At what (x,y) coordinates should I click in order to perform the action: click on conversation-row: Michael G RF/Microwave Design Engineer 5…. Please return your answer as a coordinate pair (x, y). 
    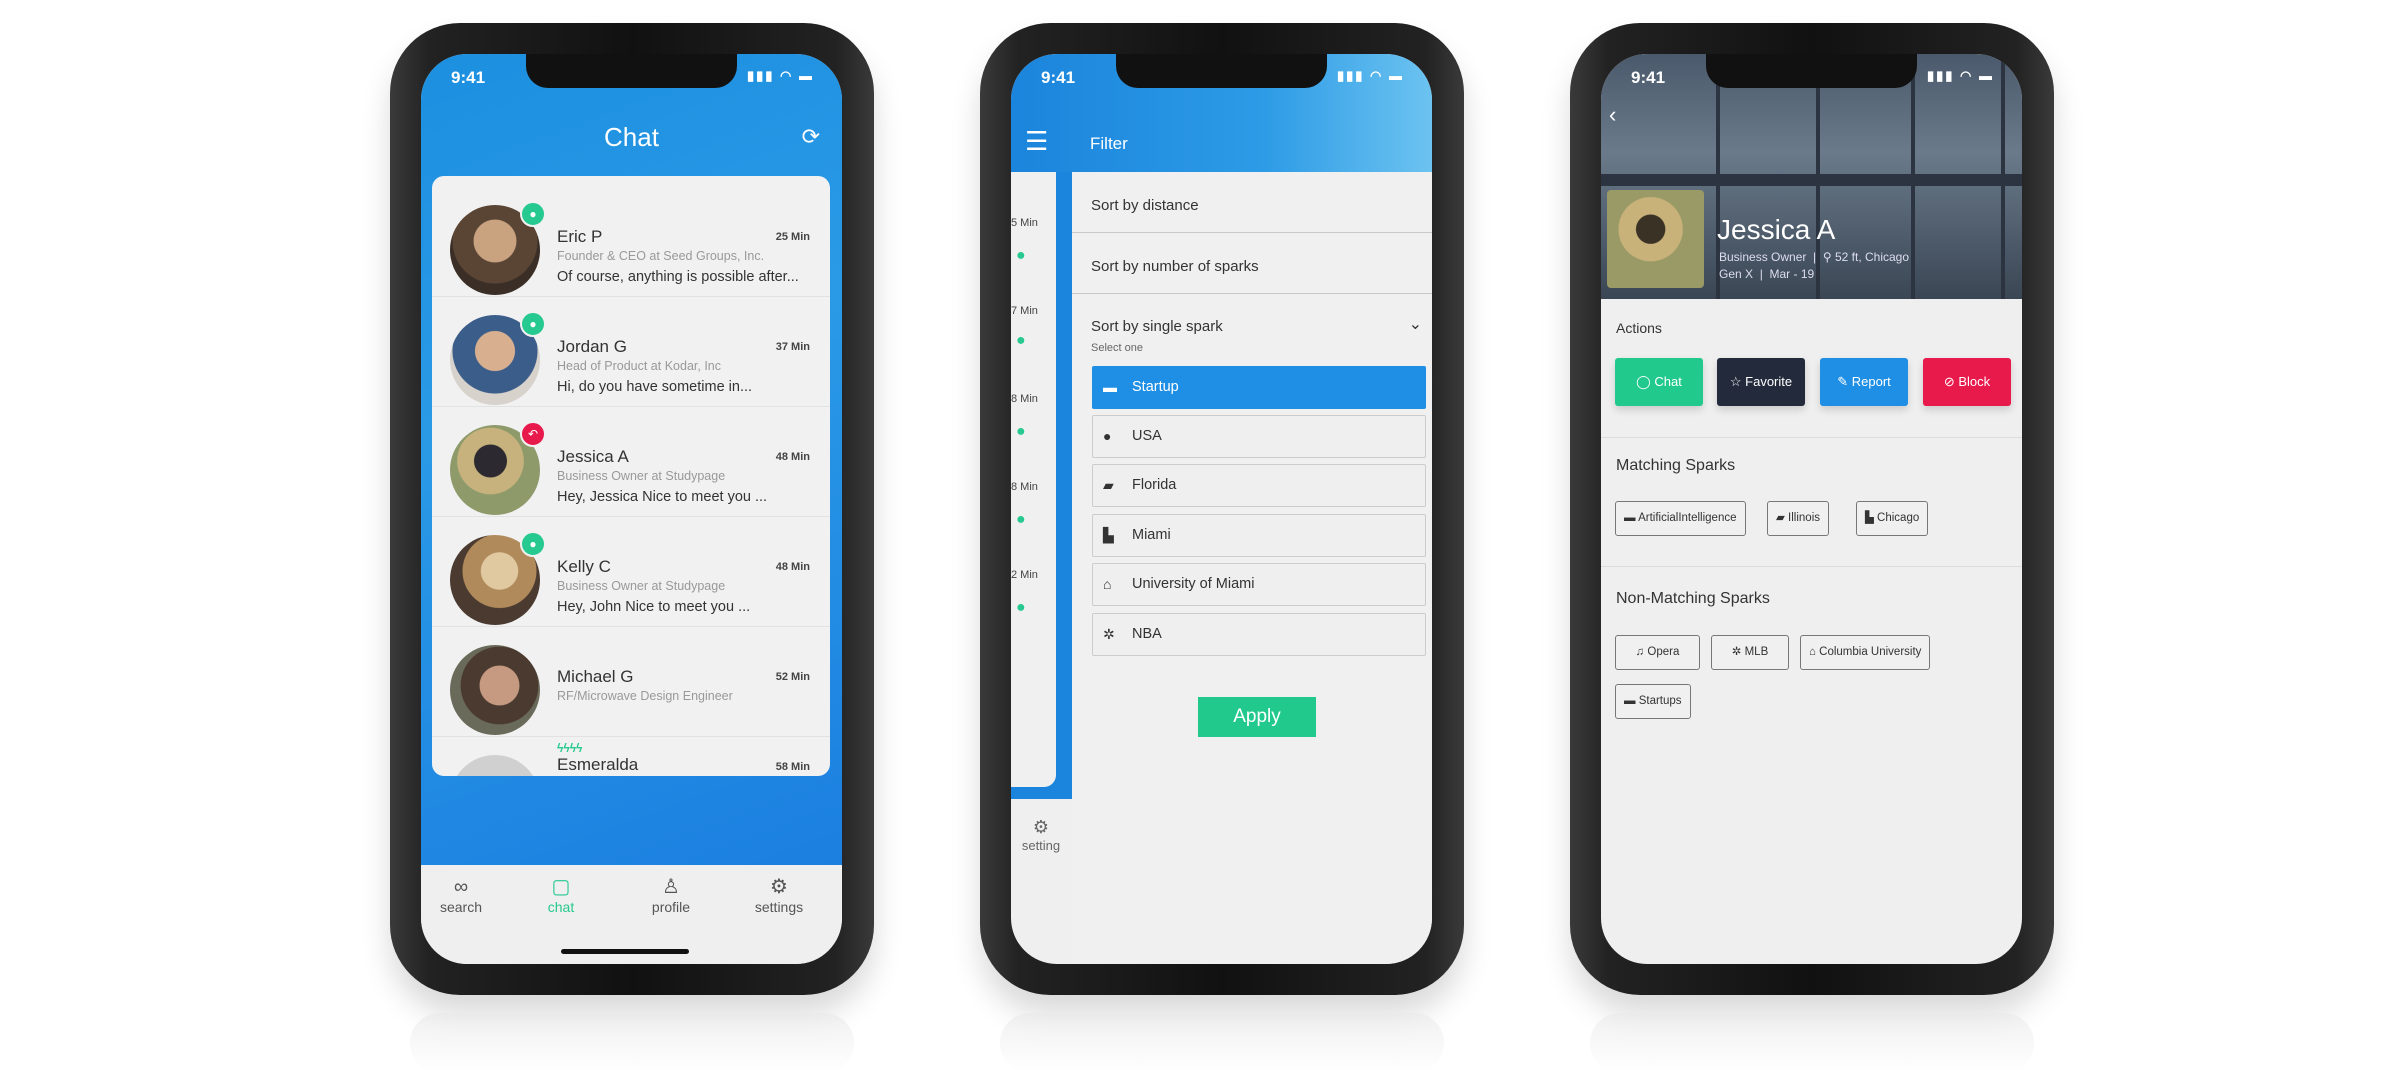
    Looking at the image, I should click on (631, 682).